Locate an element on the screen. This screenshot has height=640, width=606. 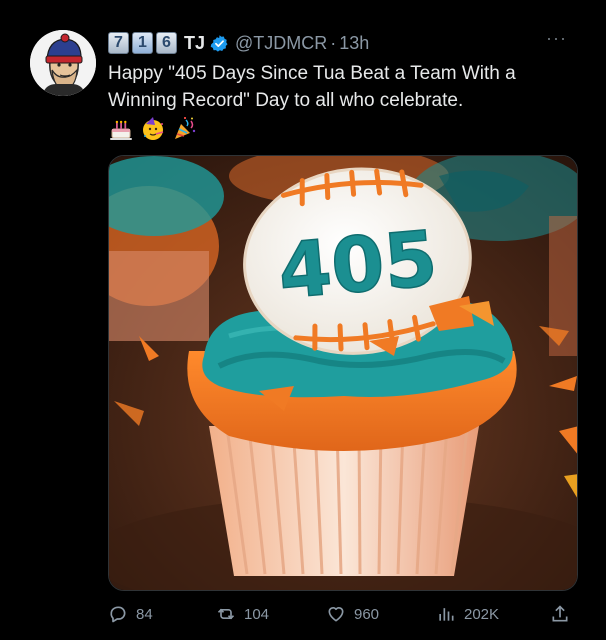
badge-digit: 6 is located at coordinates (166, 43).